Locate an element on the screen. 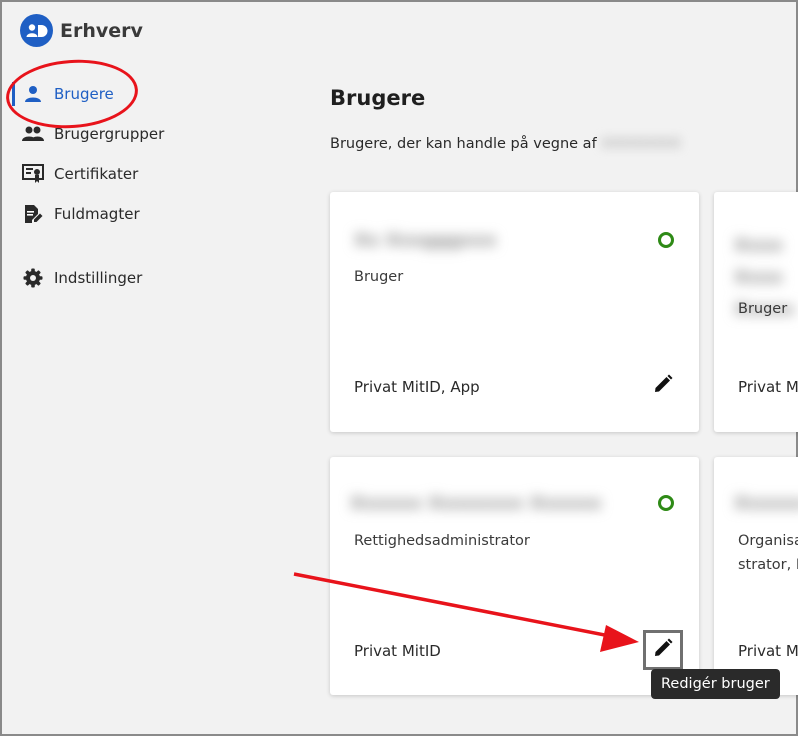 The image size is (798, 736). sidebar-item-indstillinger: Indstillinger is located at coordinates (152, 278).